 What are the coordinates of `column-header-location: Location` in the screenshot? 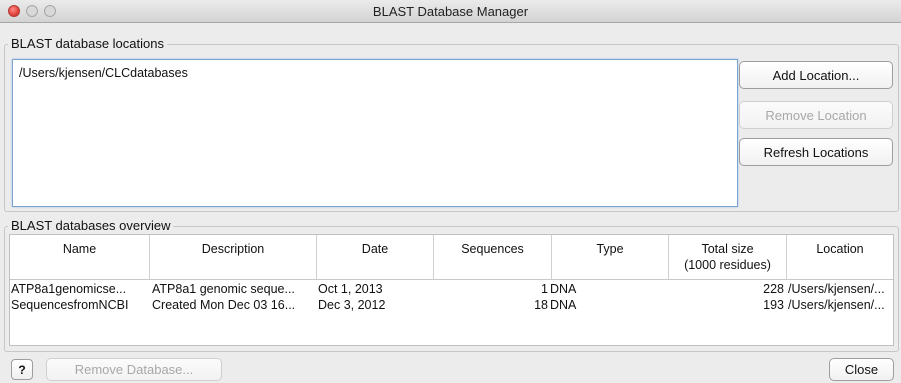 It's located at (840, 257).